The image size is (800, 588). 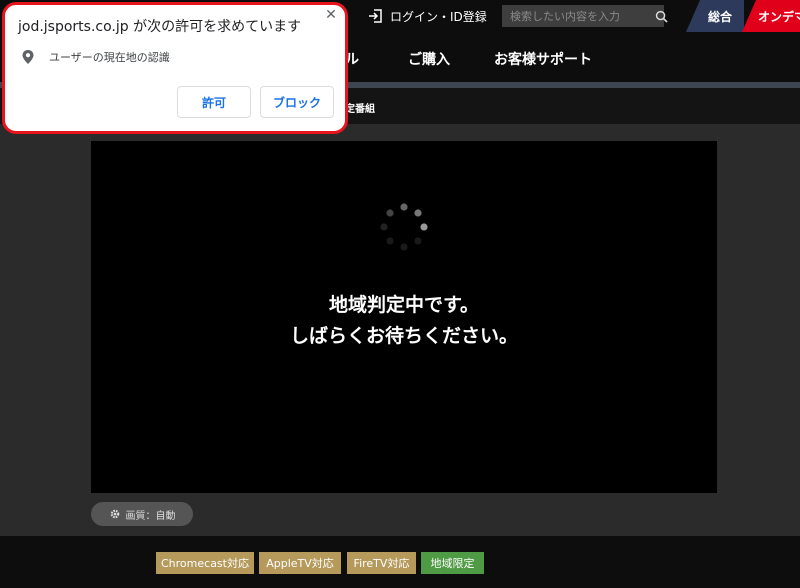 What do you see at coordinates (404, 227) in the screenshot?
I see `loading-spinner-icon` at bounding box center [404, 227].